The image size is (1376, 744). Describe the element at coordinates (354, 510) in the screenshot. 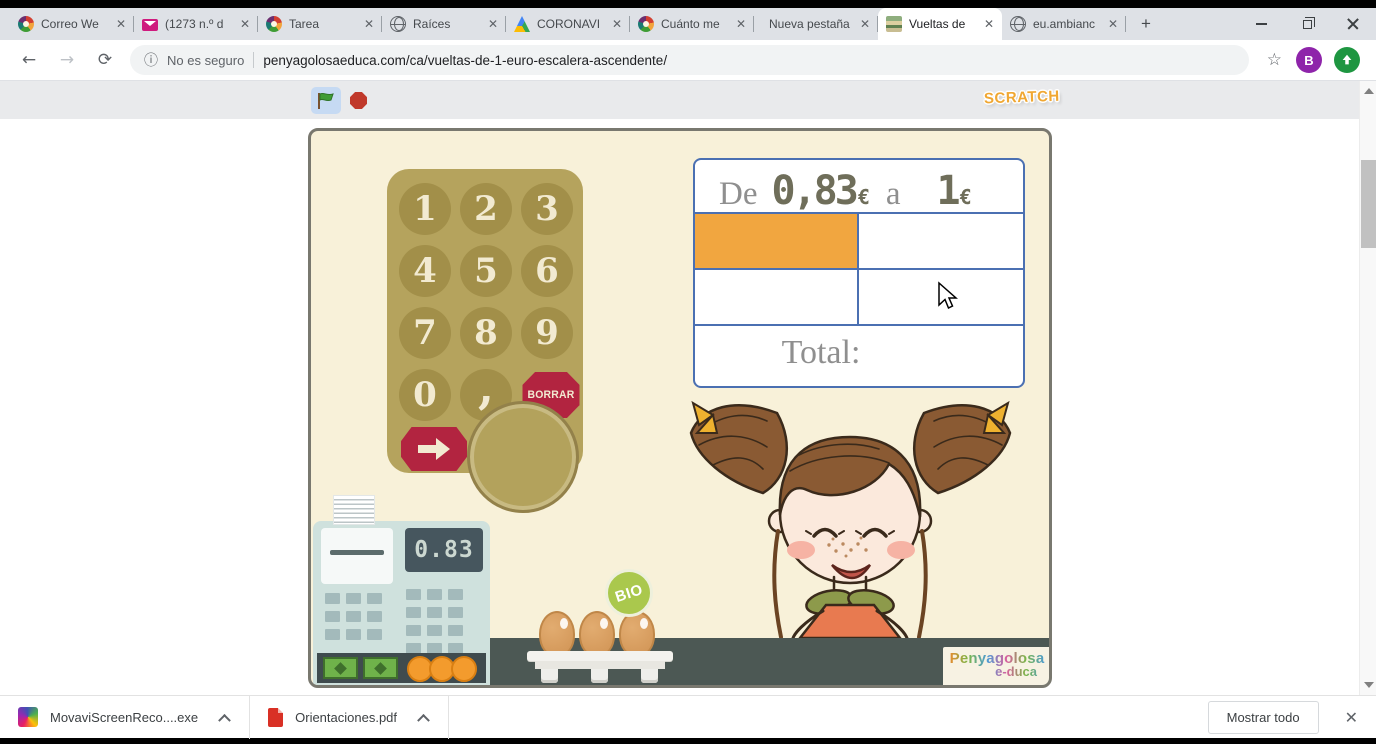

I see `receipt-paper` at that location.